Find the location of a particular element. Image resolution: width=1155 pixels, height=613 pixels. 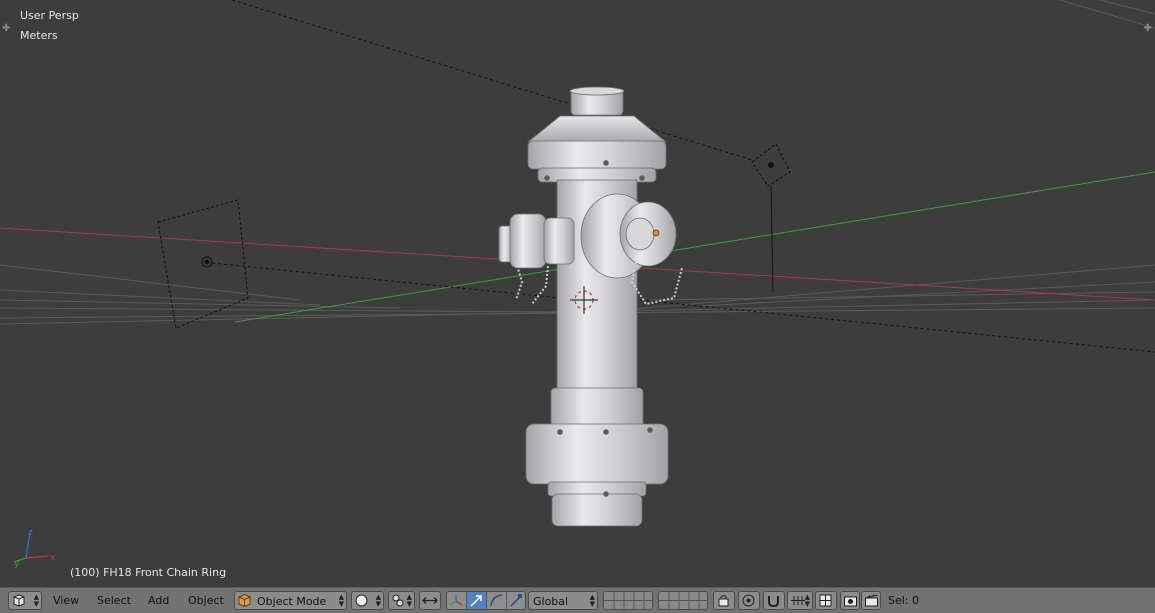

add-menu: Add is located at coordinates (158, 600).